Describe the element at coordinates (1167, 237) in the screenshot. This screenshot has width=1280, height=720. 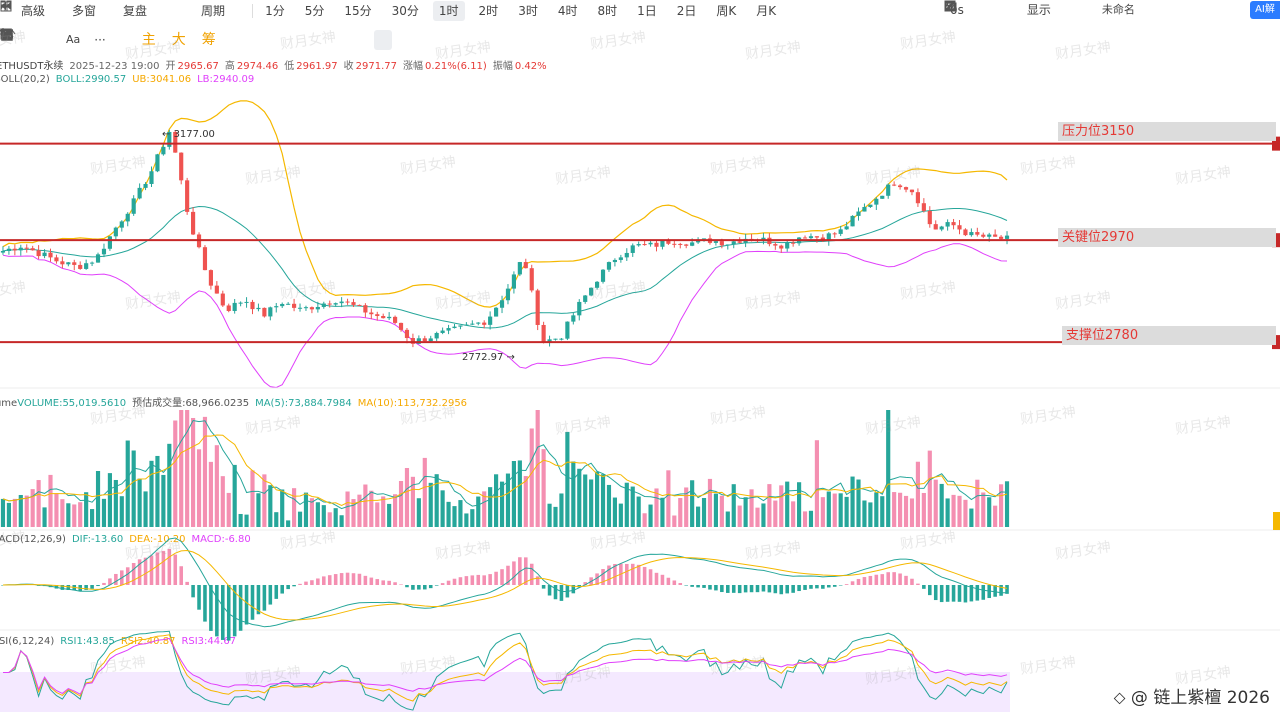
I see `key-level-label: 关键位2970` at that location.